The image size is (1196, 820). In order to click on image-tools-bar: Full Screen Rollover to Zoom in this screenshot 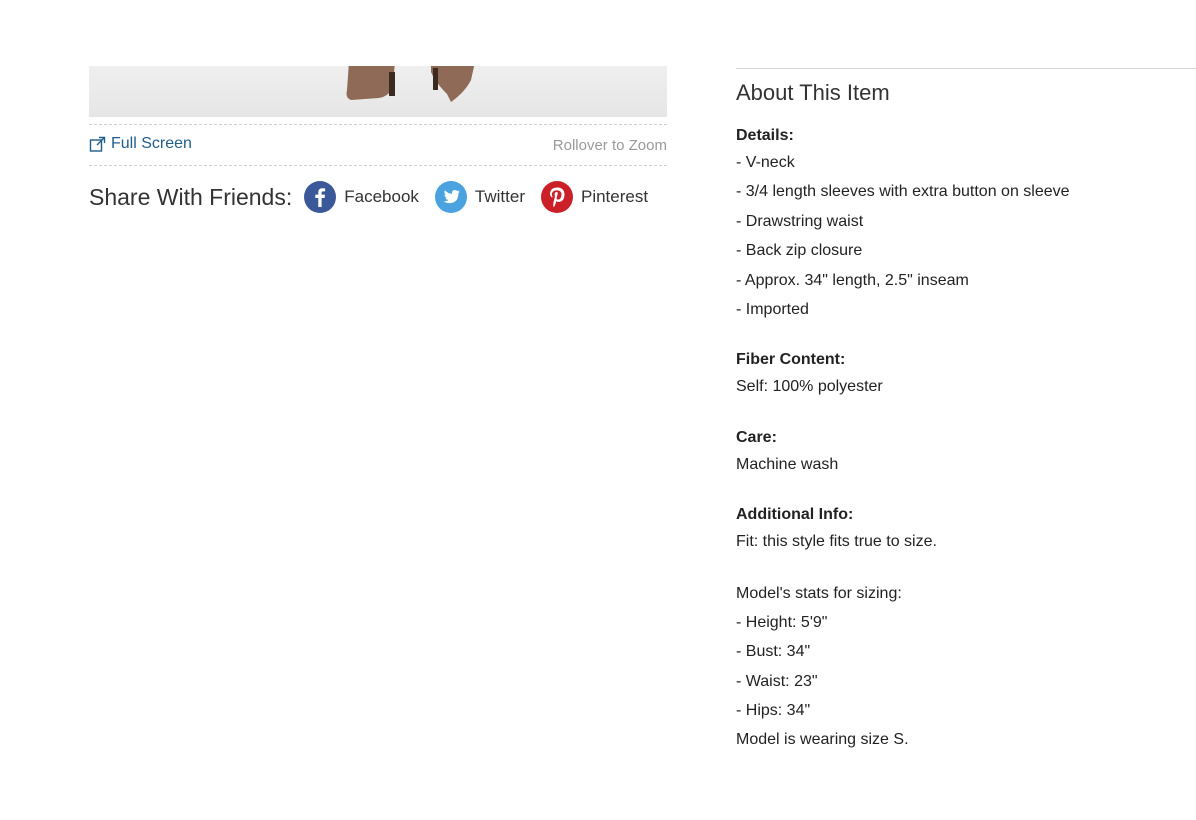, I will do `click(378, 145)`.